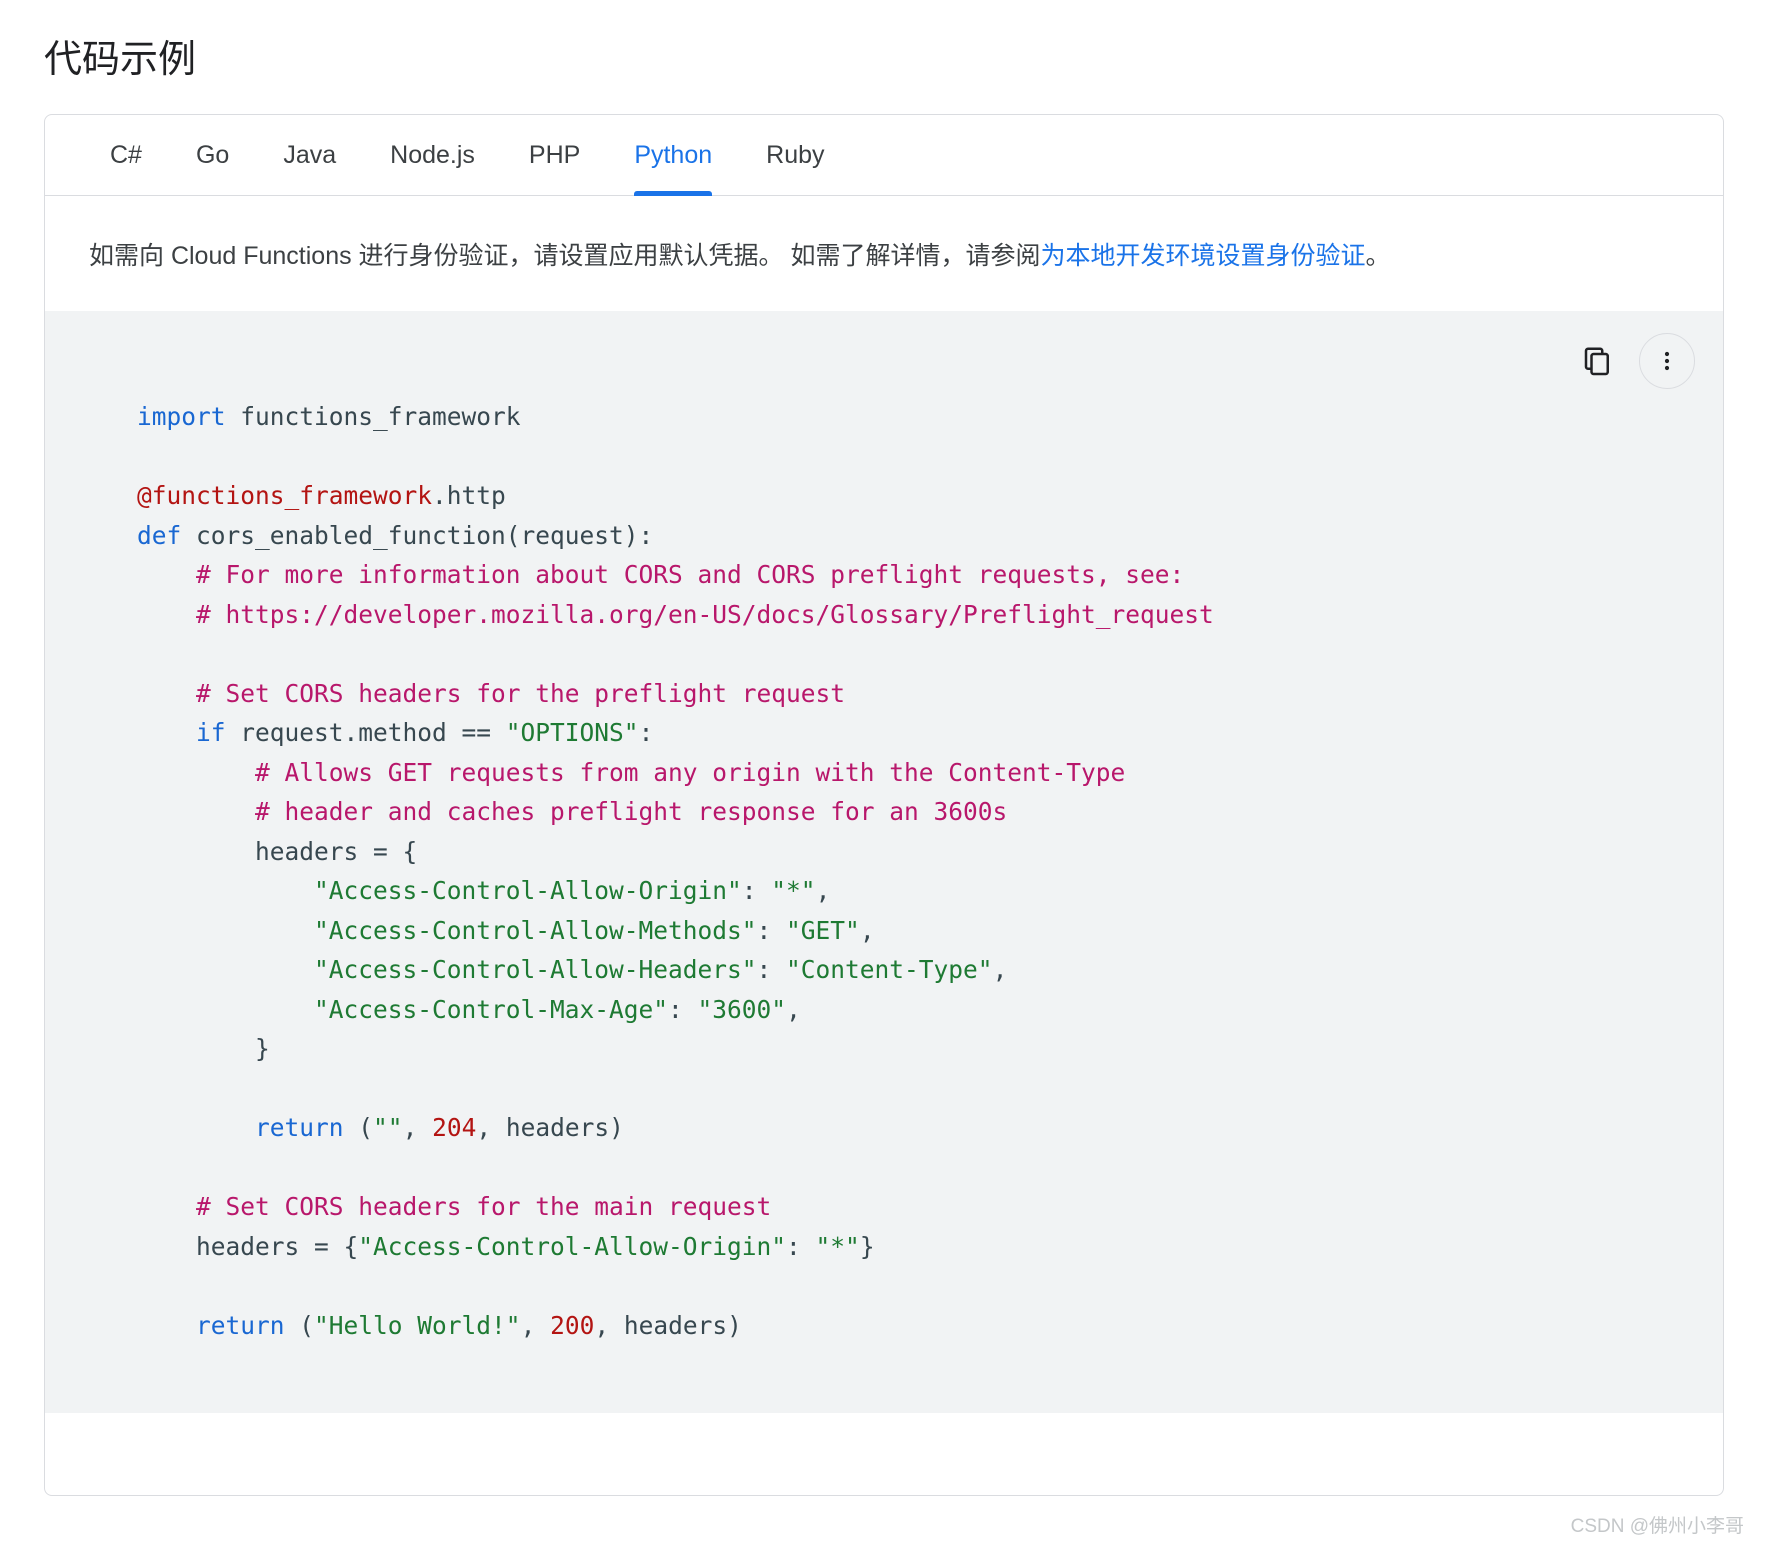 The width and height of the screenshot is (1766, 1552). I want to click on tab-ruby: Ruby, so click(795, 155).